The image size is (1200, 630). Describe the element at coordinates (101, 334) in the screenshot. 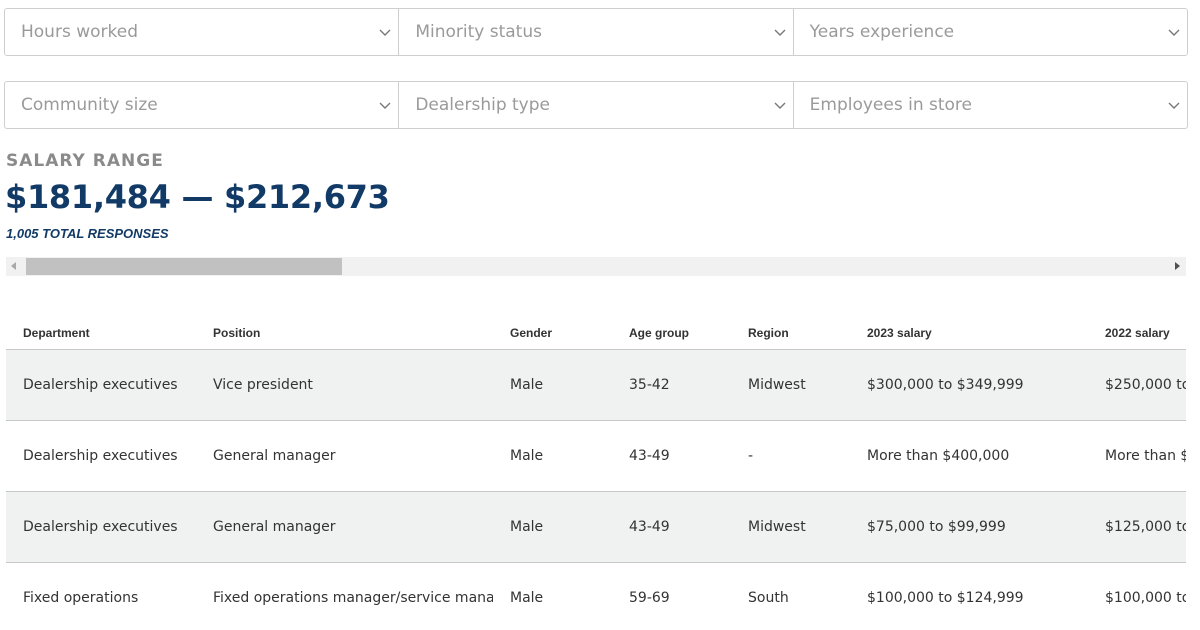

I see `column-header-department: Department` at that location.